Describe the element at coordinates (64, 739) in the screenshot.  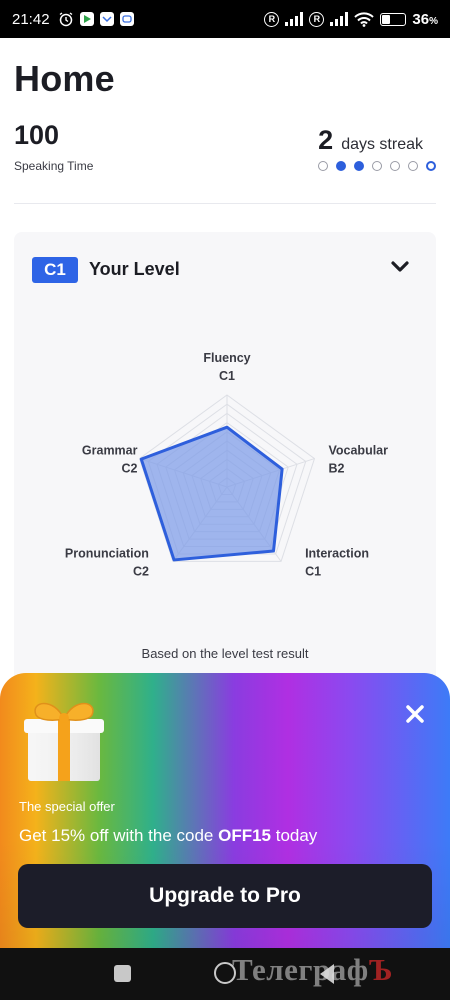
I see `gift-icon` at that location.